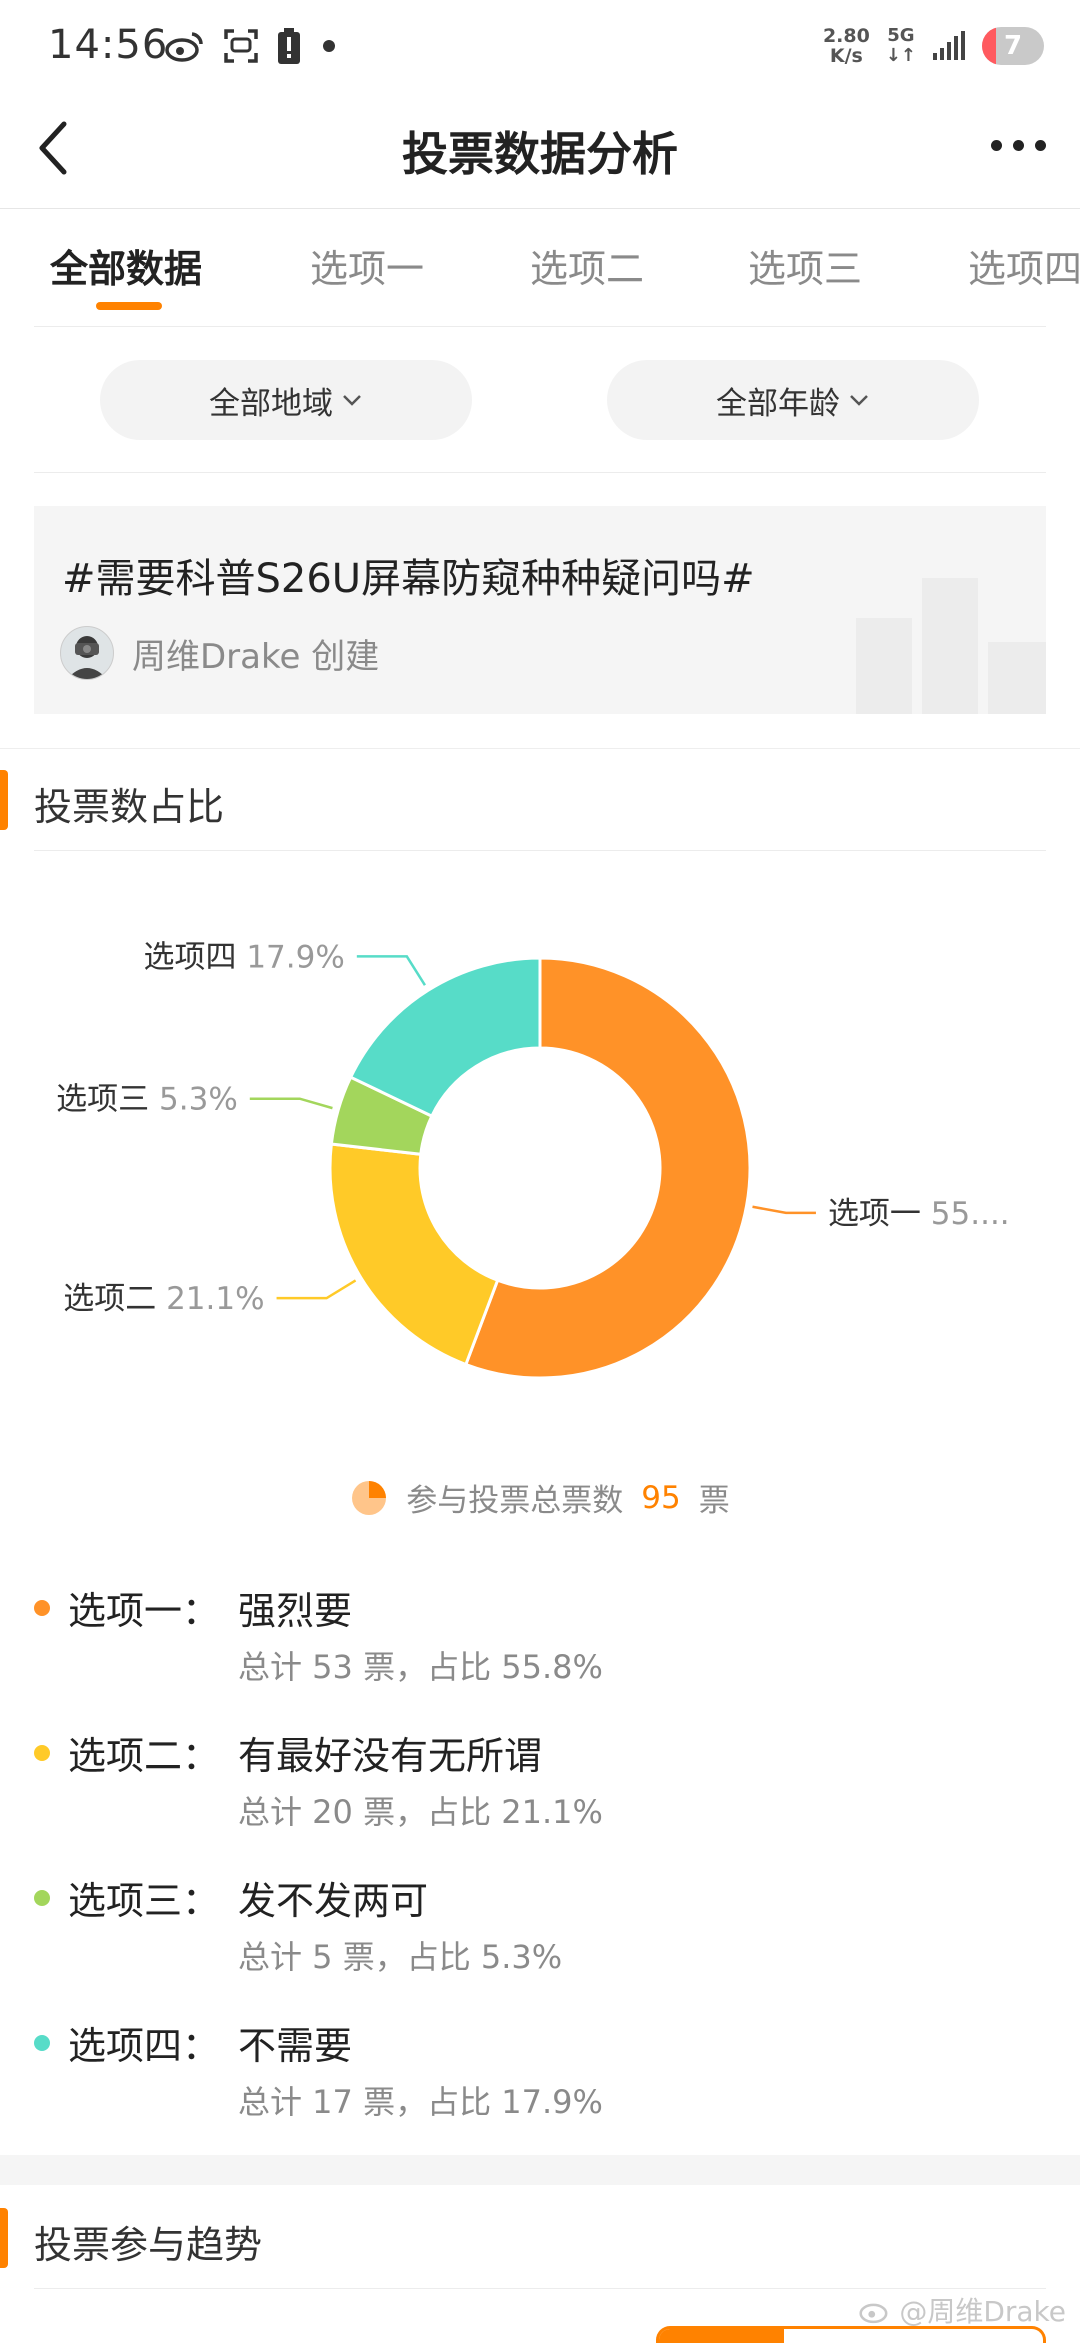  I want to click on topic-card: #需要科普S26U屏幕防窥种种疑问吗# 周维Drake 创建, so click(540, 610).